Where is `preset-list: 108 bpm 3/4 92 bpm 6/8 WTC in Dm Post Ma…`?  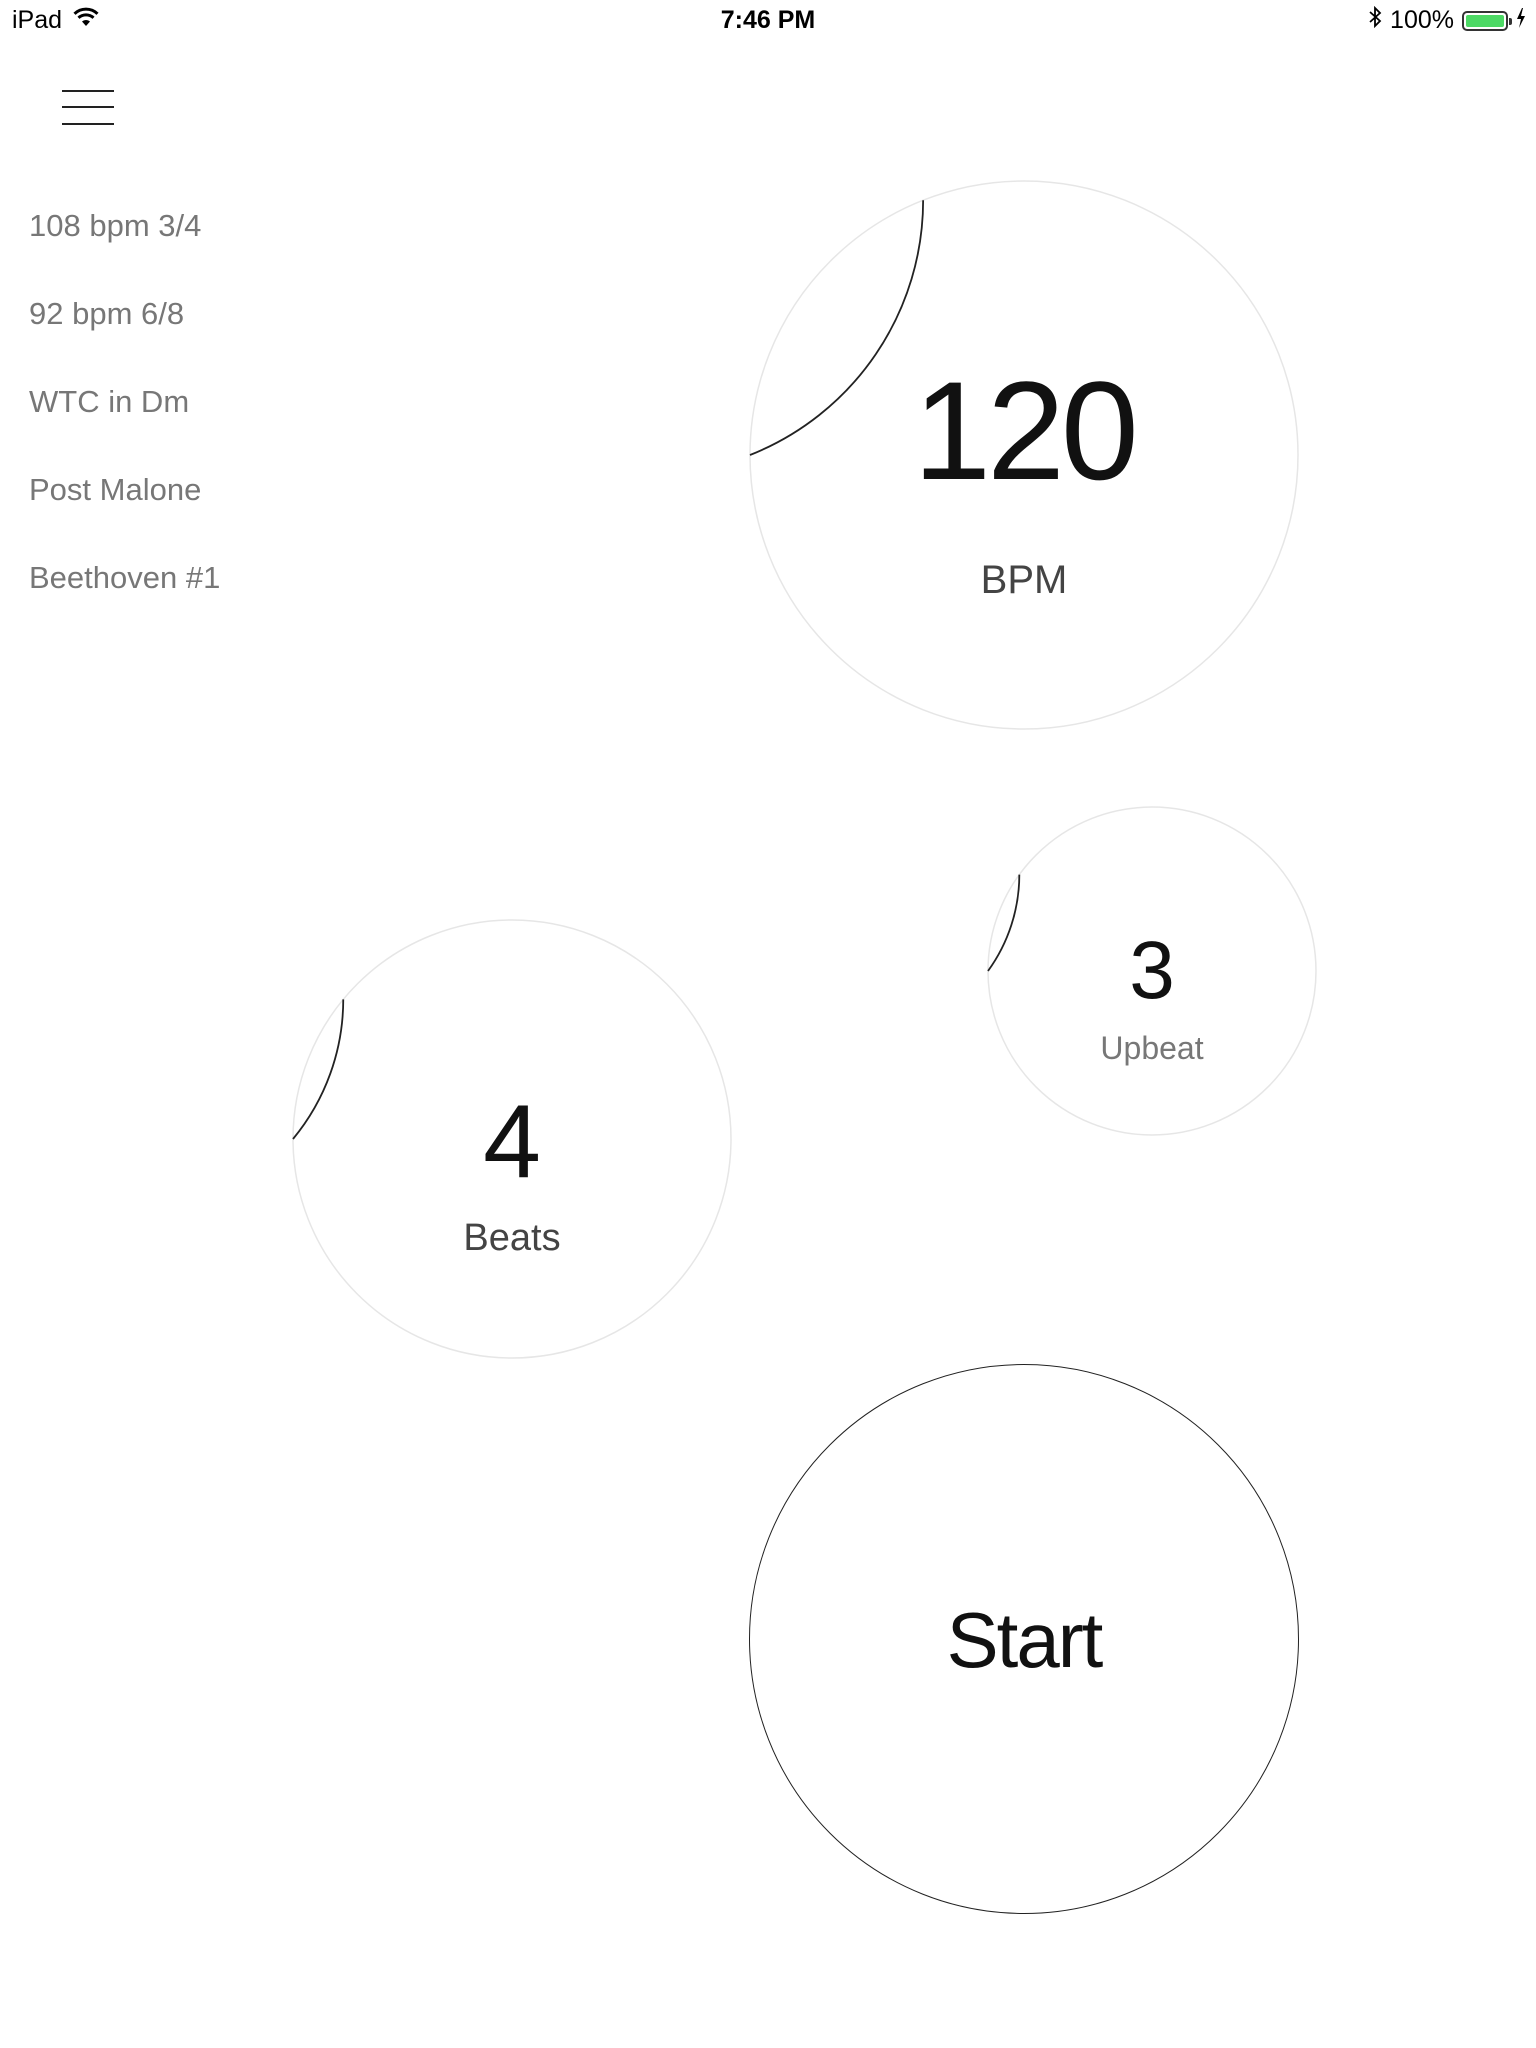 preset-list: 108 bpm 3/4 92 bpm 6/8 WTC in Dm Post Ma… is located at coordinates (124, 420).